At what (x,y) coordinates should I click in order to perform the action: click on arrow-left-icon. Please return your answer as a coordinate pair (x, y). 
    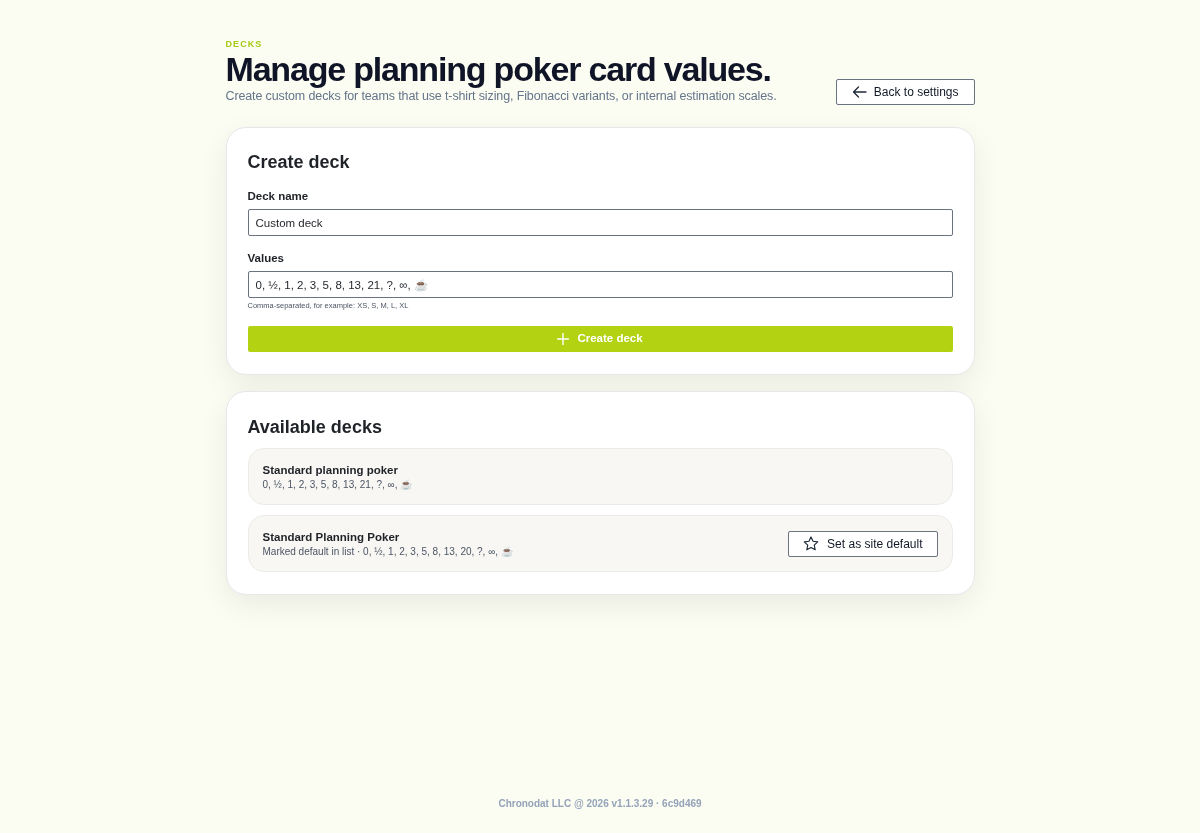
    Looking at the image, I should click on (859, 92).